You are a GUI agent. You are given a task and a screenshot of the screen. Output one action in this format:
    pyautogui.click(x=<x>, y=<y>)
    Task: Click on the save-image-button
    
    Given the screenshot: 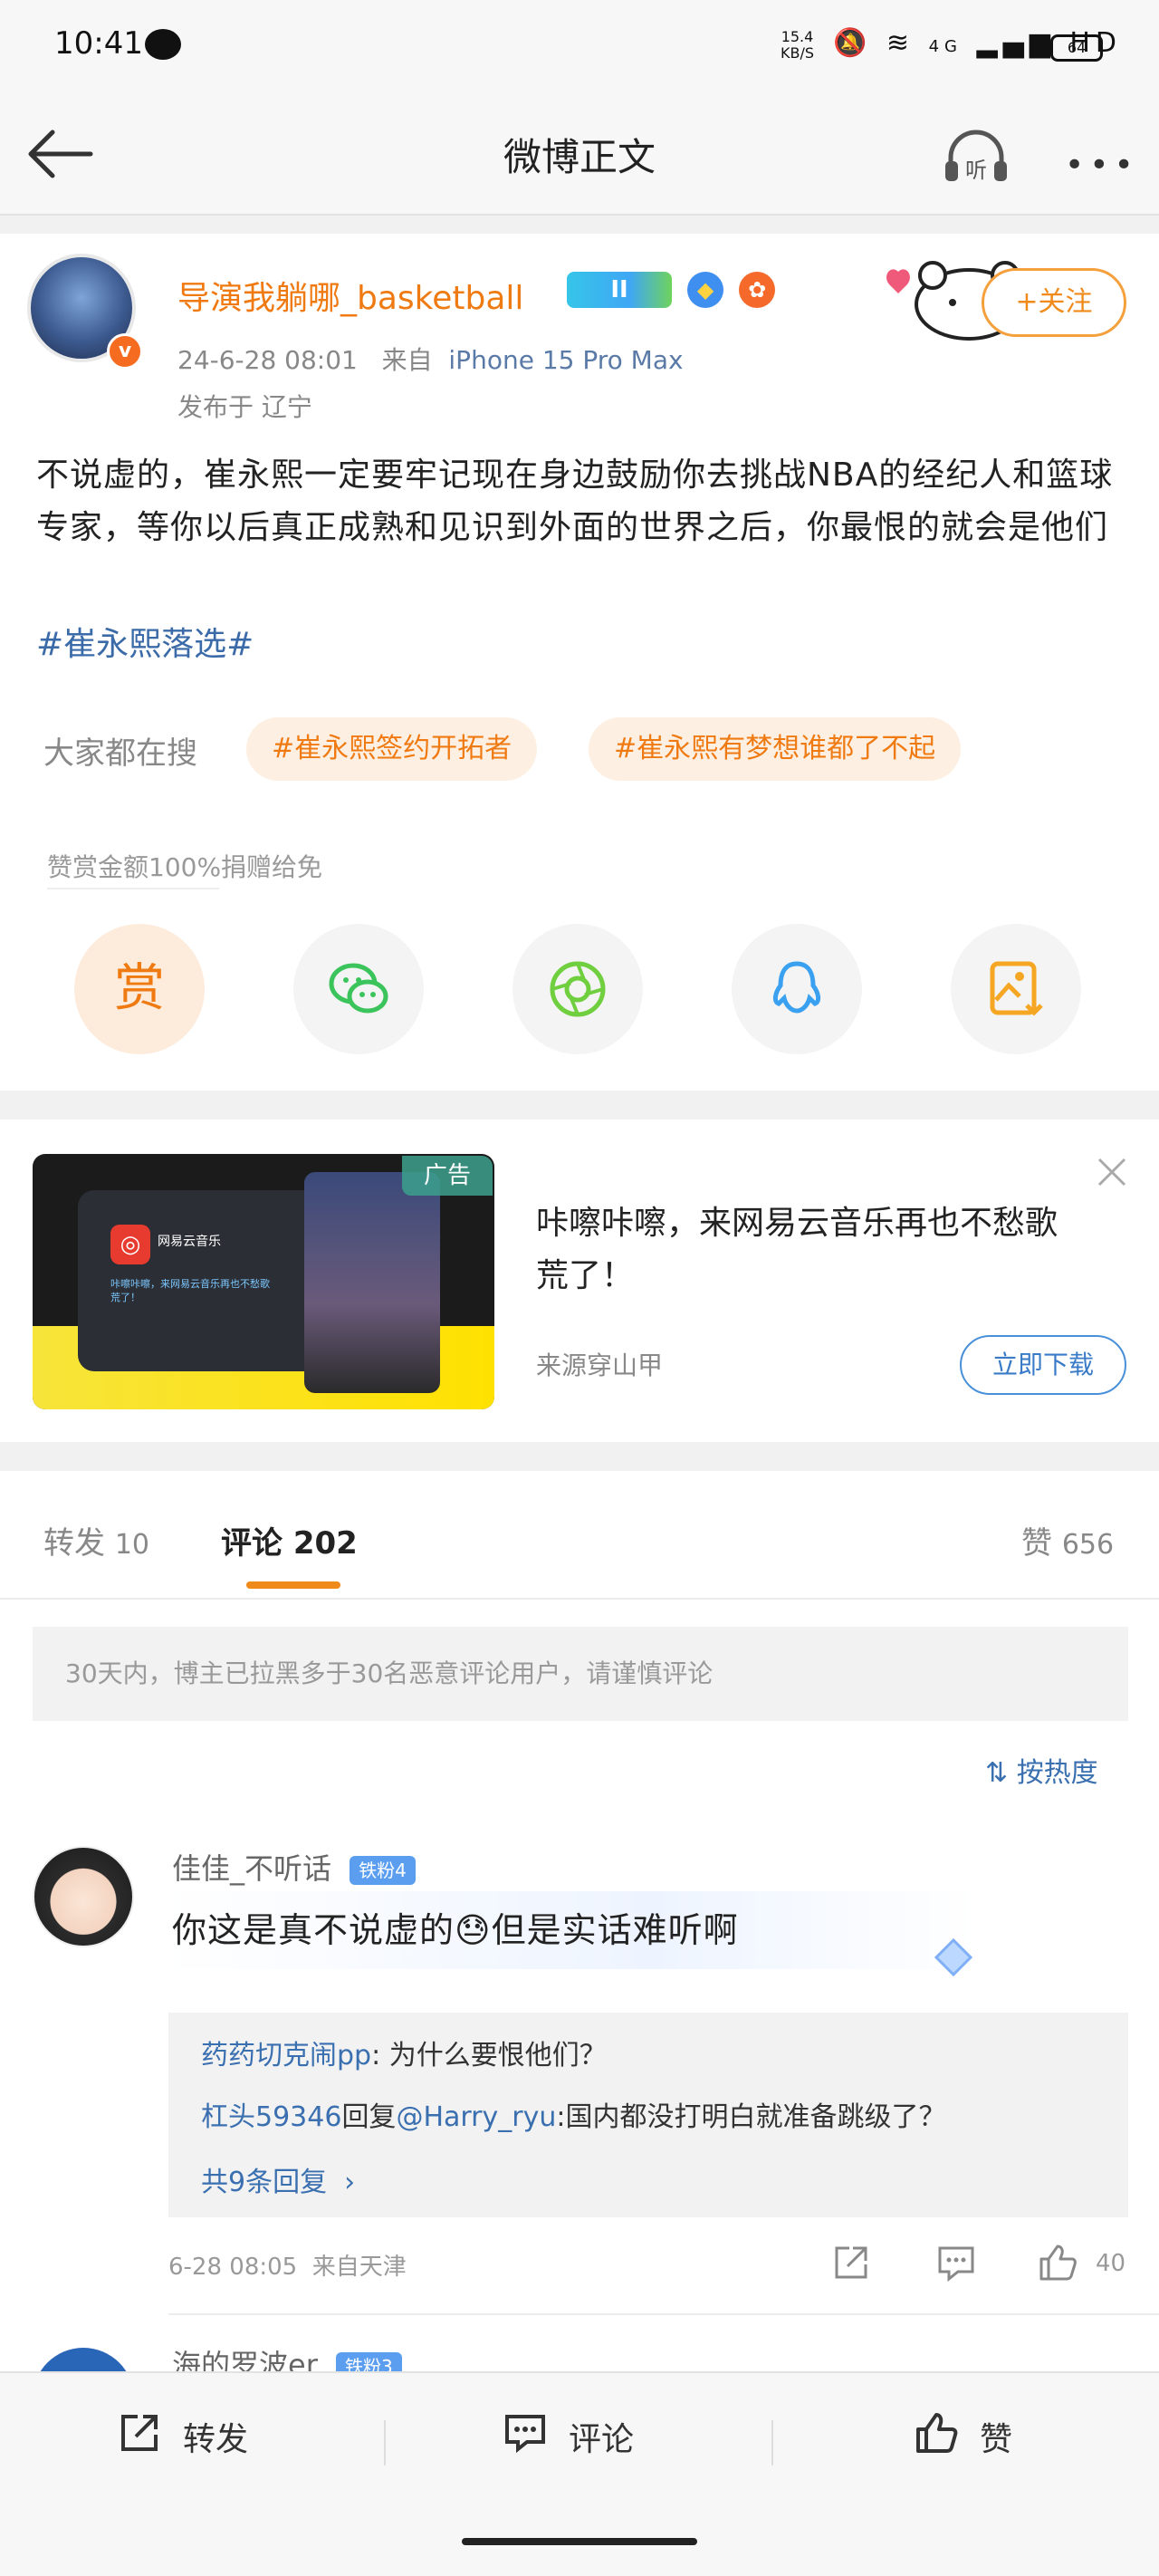 What is the action you would take?
    pyautogui.click(x=1016, y=989)
    